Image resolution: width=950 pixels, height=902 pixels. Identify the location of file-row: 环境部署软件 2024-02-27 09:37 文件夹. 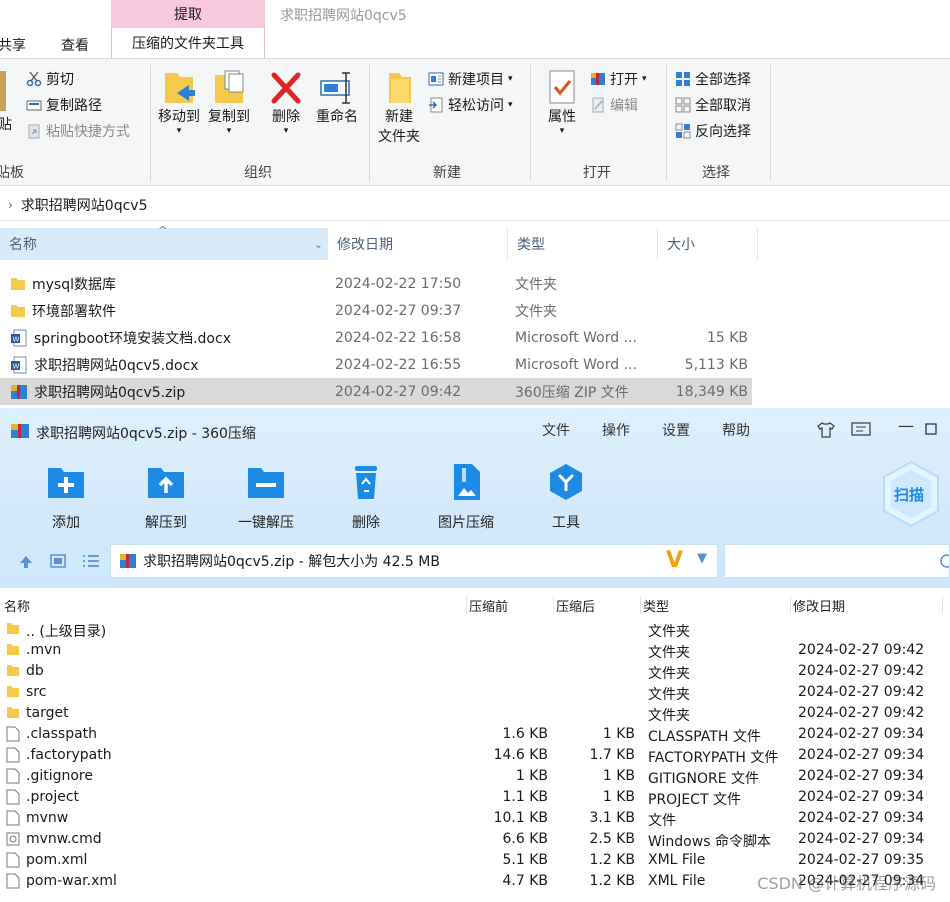
(376, 310).